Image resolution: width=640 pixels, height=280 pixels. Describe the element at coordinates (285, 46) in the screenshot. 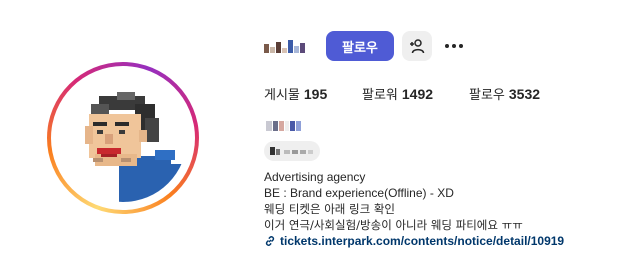

I see `username` at that location.